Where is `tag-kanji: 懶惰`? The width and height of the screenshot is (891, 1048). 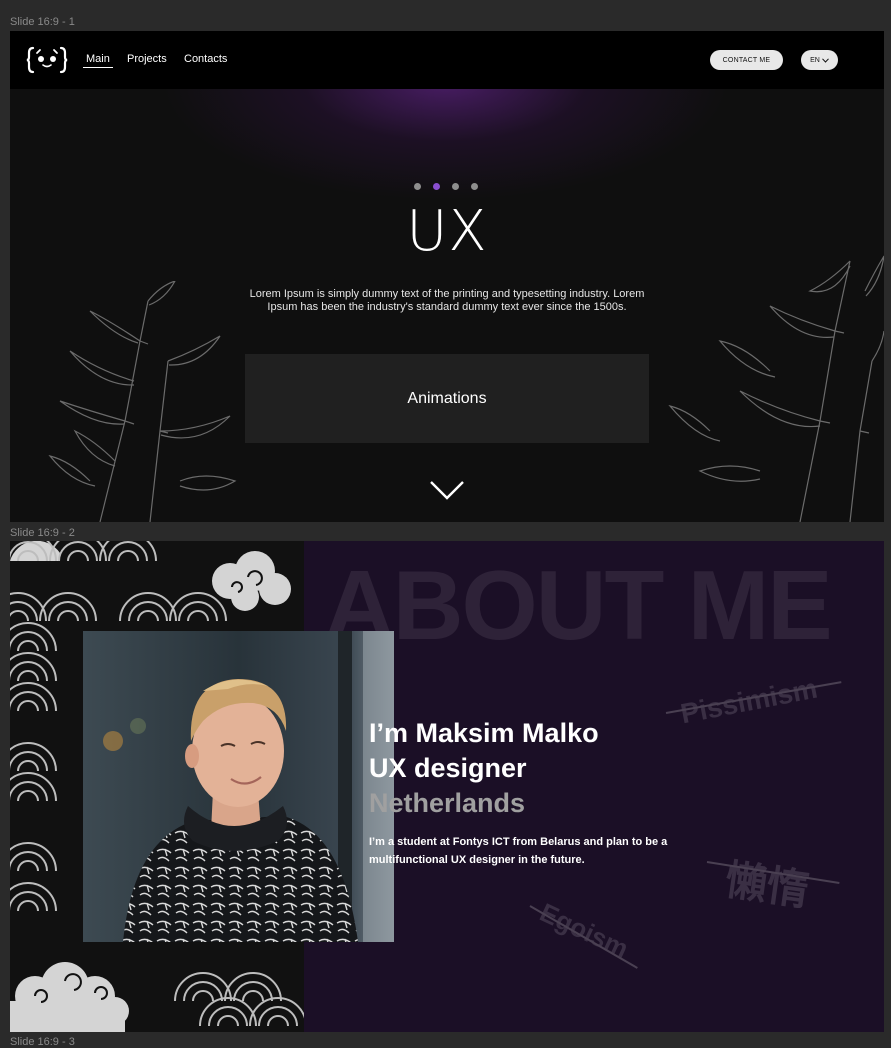 tag-kanji: 懶惰 is located at coordinates (767, 885).